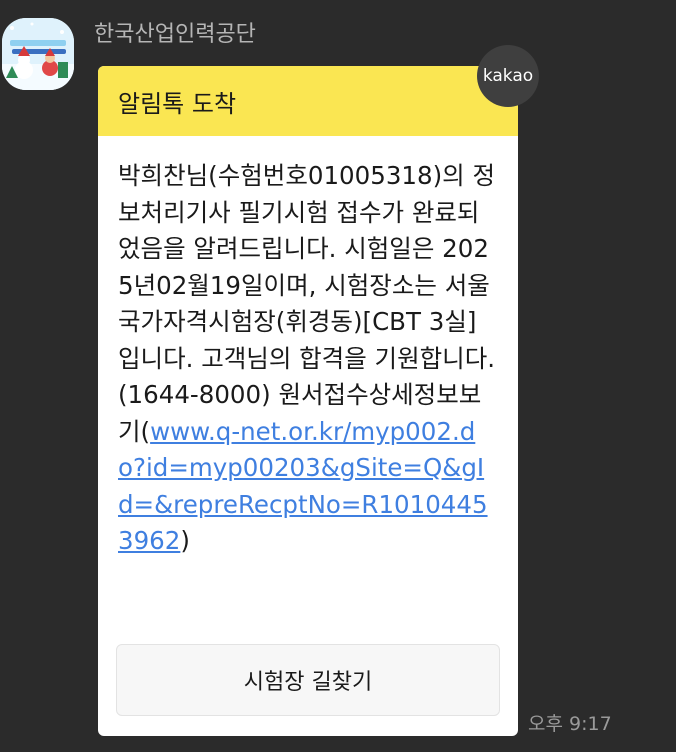 The image size is (676, 752). I want to click on kakao-channel-badge: kakao, so click(508, 76).